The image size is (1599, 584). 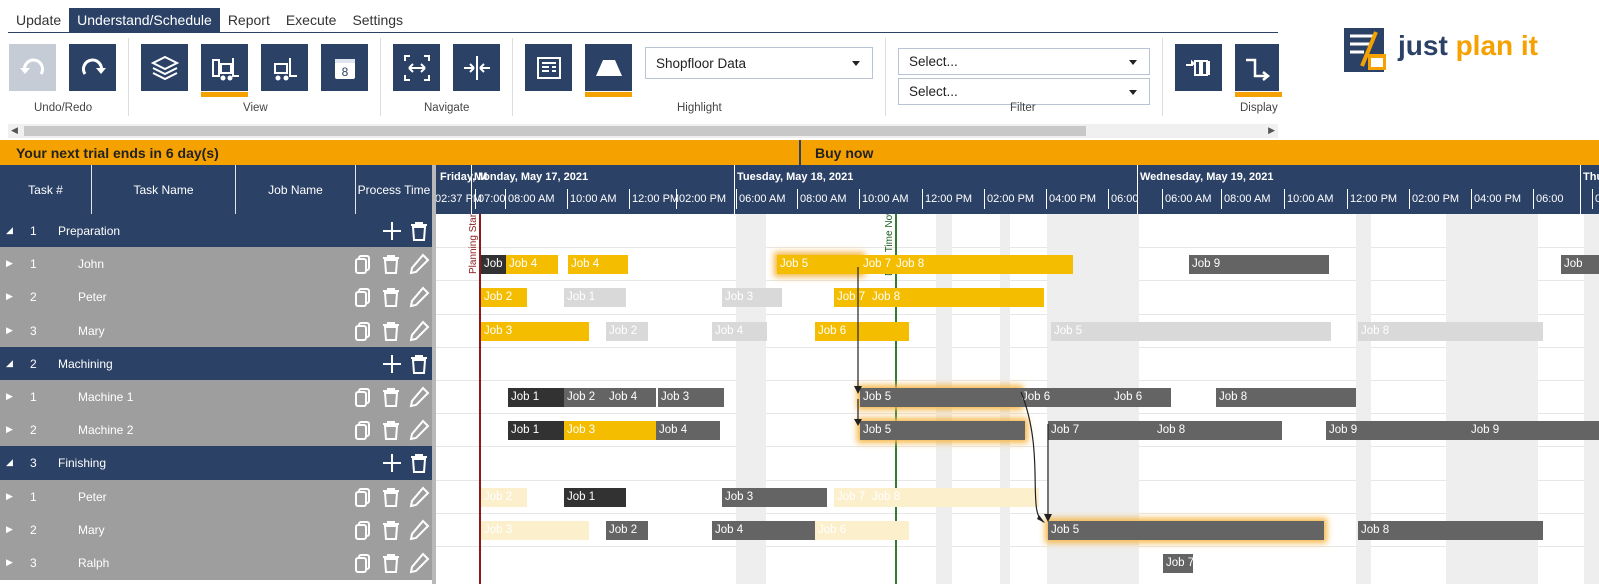 What do you see at coordinates (844, 153) in the screenshot?
I see `buy-now-link: Buy now` at bounding box center [844, 153].